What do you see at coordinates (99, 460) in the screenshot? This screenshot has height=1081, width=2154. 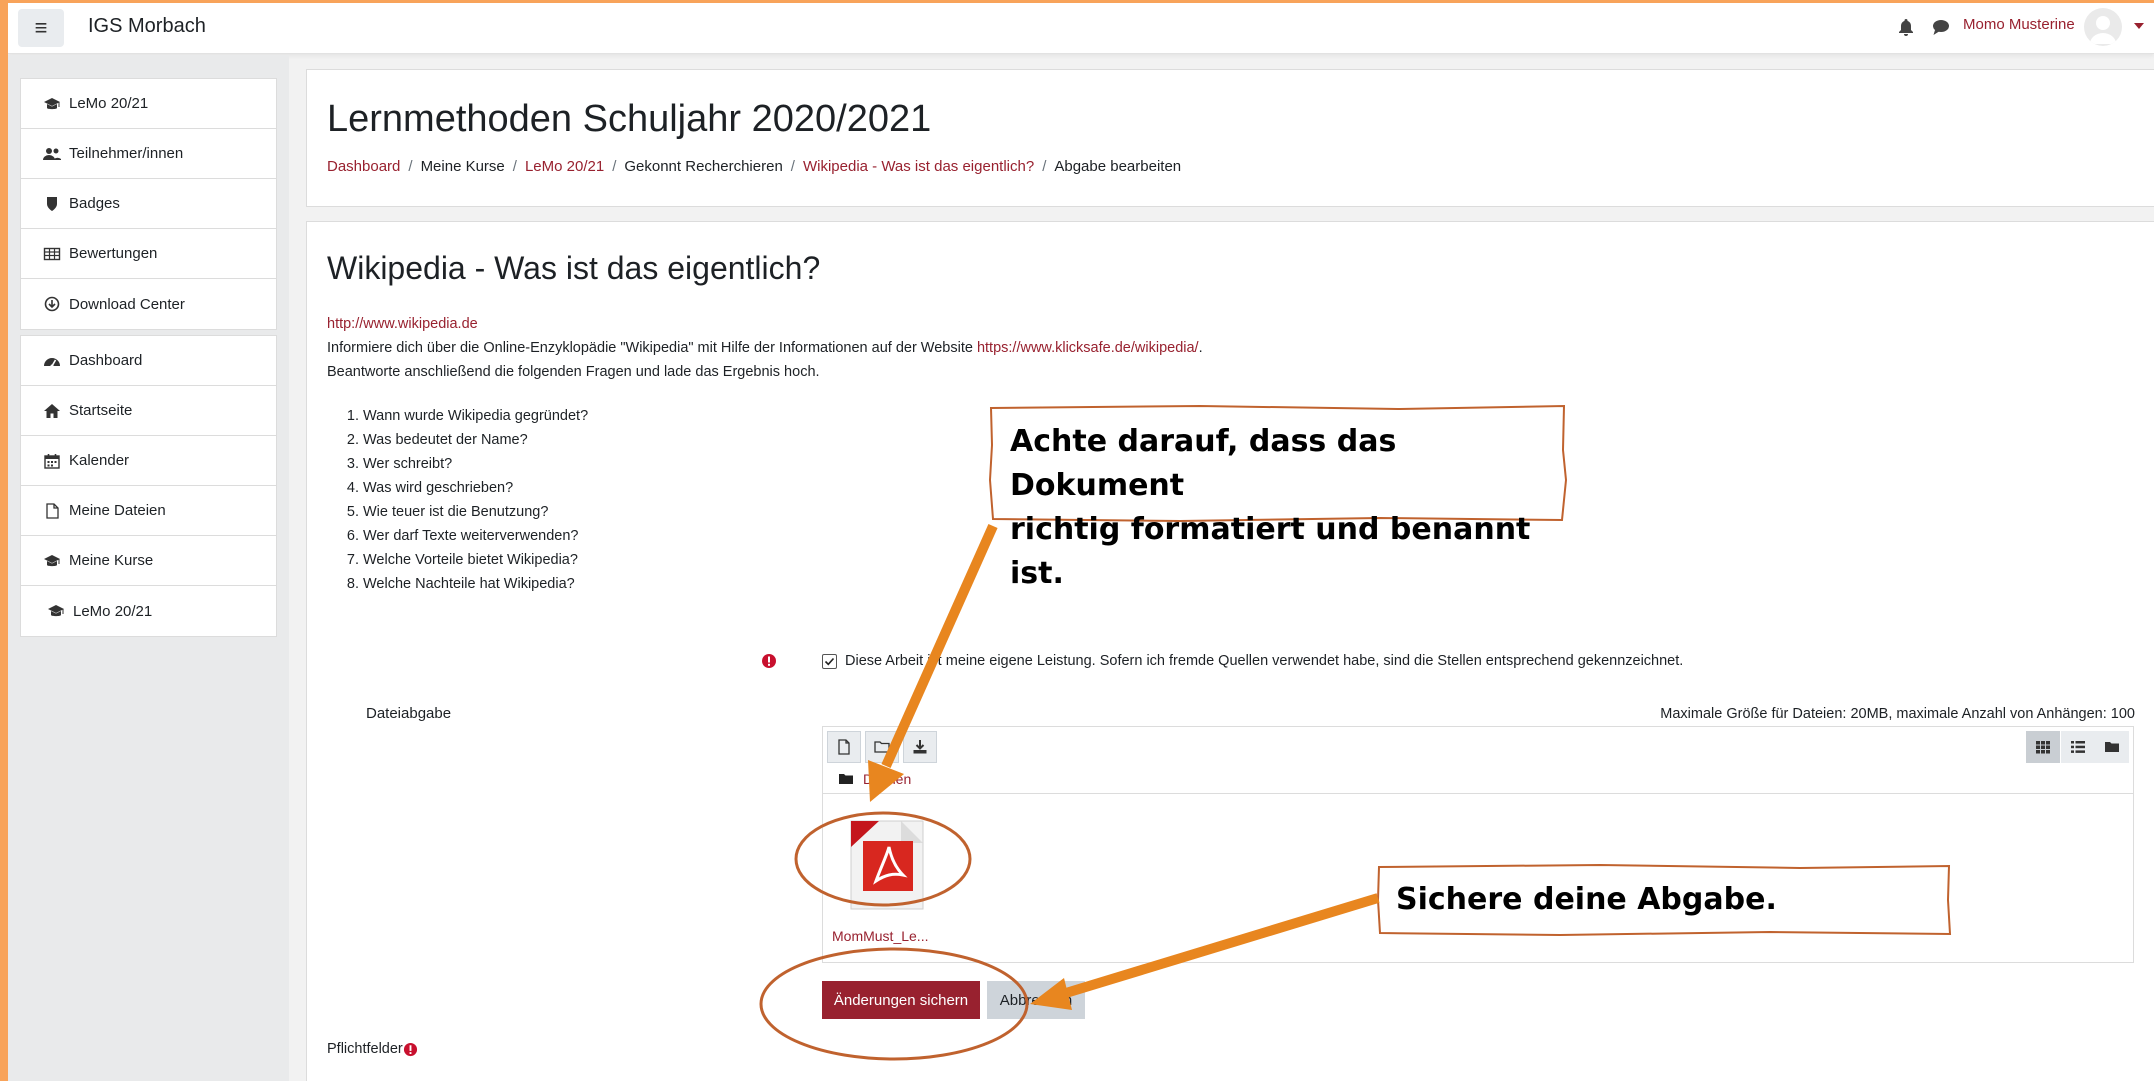 I see `sidebar-item-label: Kalender` at bounding box center [99, 460].